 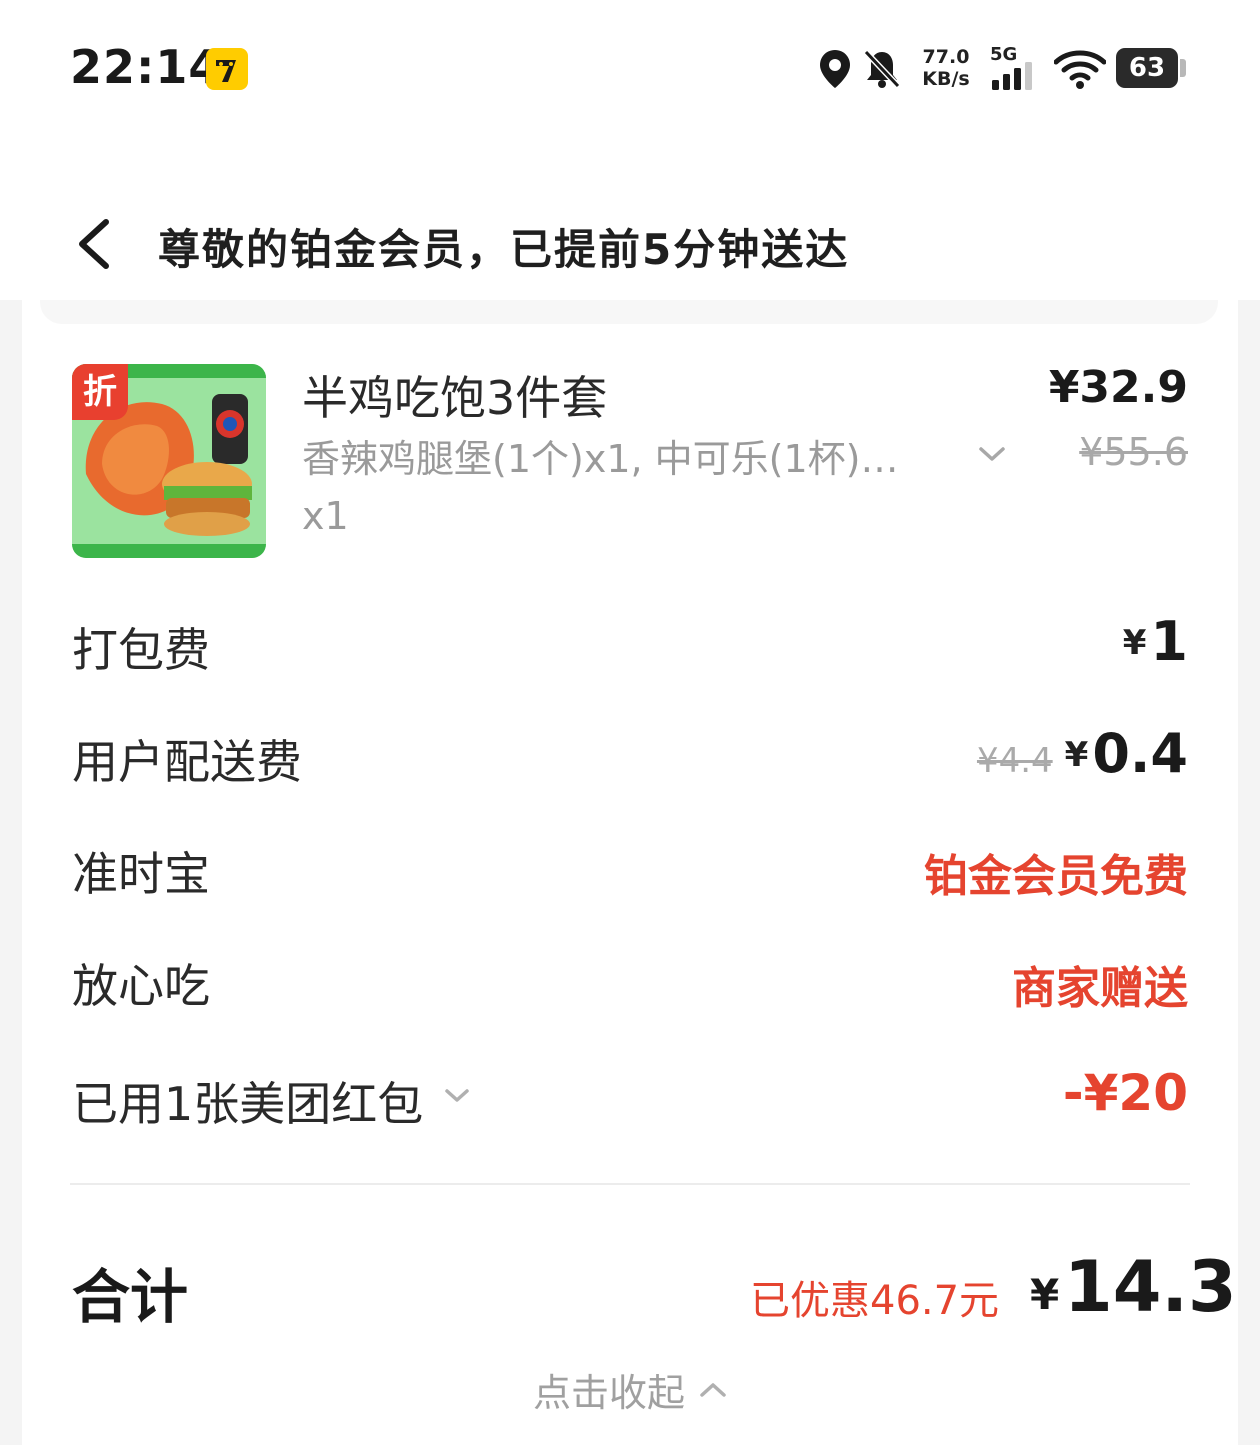 I want to click on battery-level: 63, so click(x=1147, y=68).